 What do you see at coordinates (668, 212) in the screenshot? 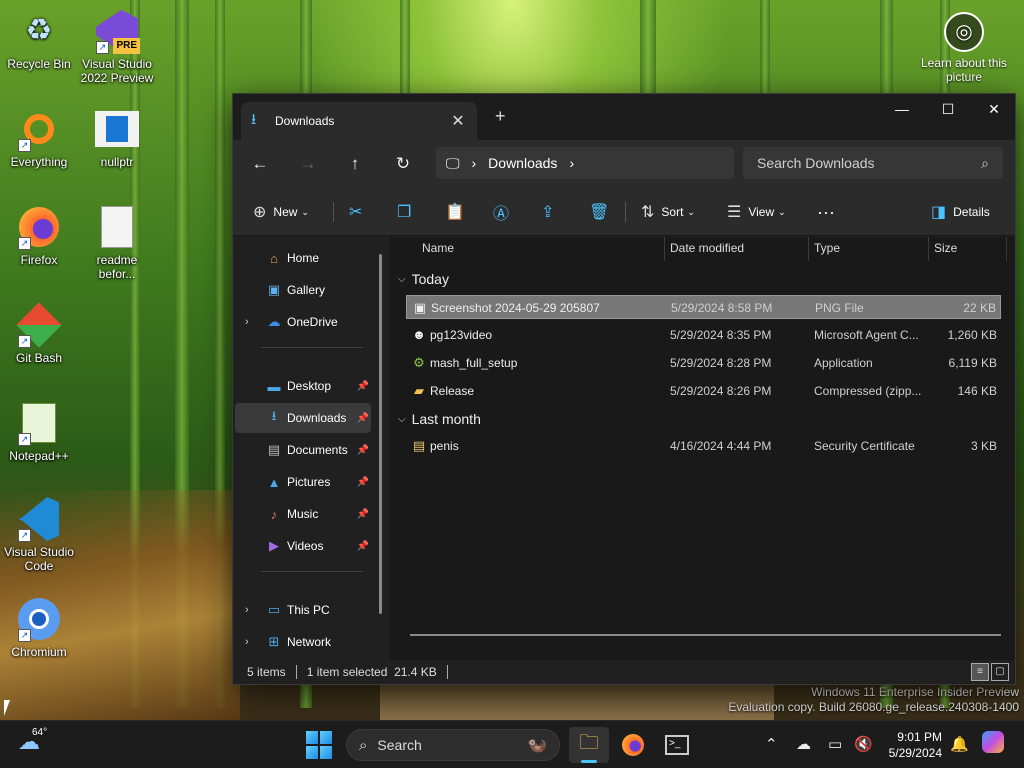
I see `sort-button: ⇅ Sort ⌄` at bounding box center [668, 212].